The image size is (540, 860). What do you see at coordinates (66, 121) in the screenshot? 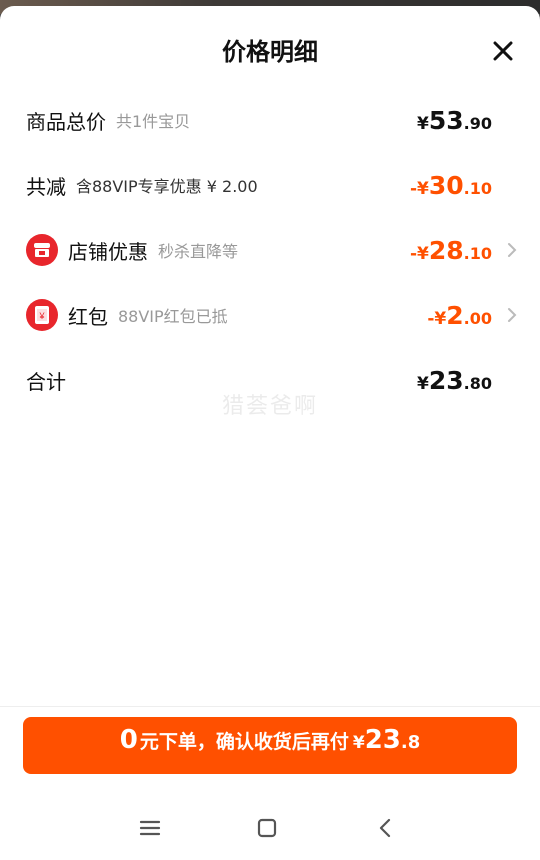
I see `total-price-label: 商品总价` at bounding box center [66, 121].